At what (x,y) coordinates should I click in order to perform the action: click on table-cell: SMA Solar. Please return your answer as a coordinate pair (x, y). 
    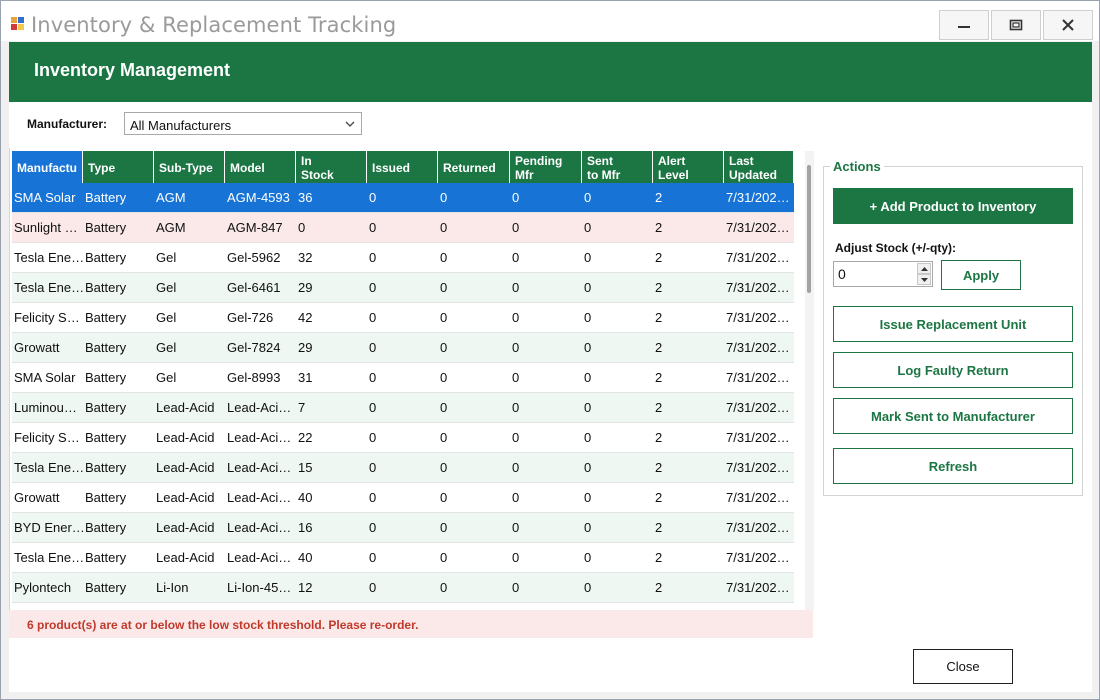
    Looking at the image, I should click on (45, 197).